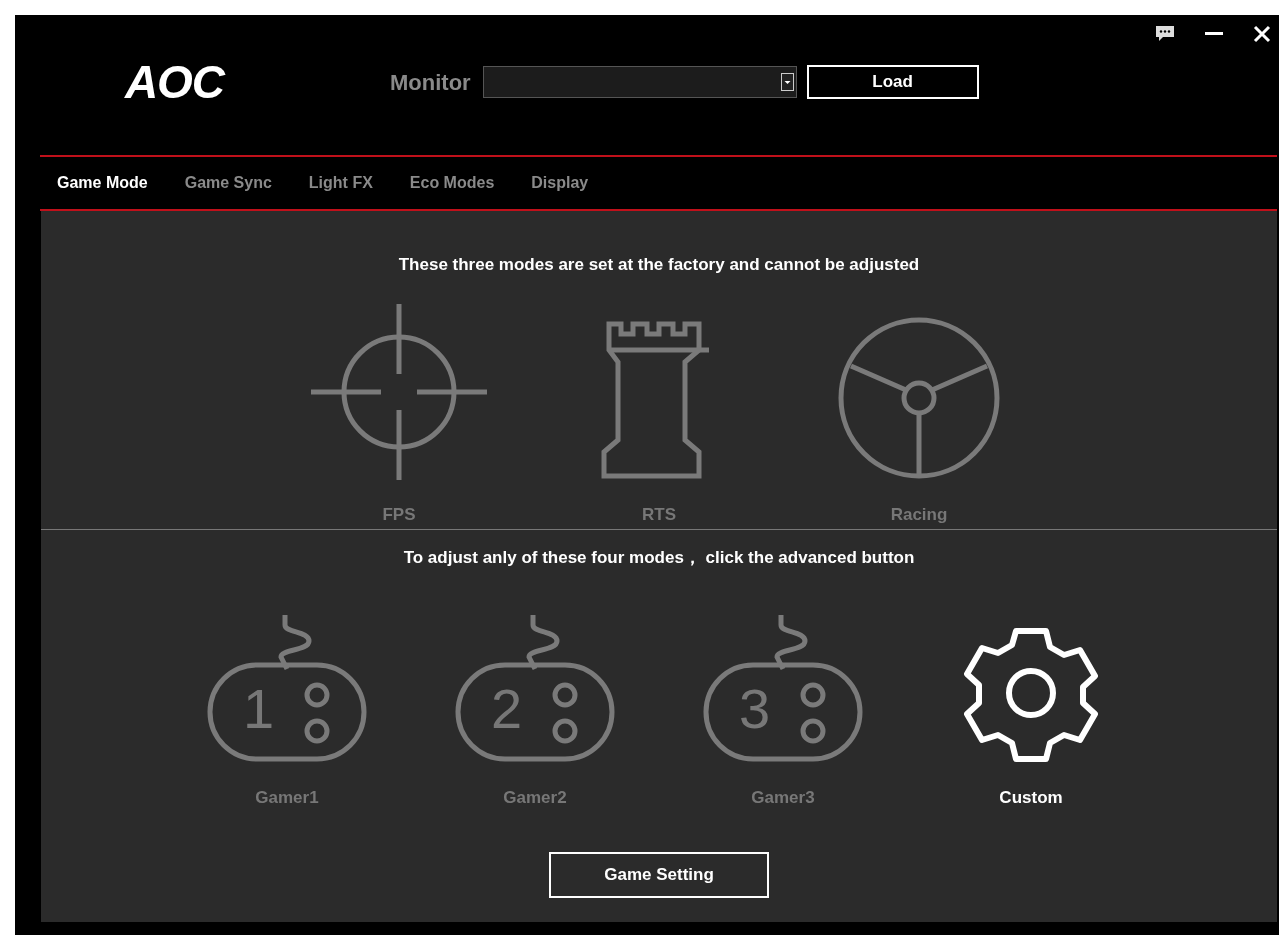 The height and width of the screenshot is (940, 1279). What do you see at coordinates (430, 82) in the screenshot?
I see `monitor-label: Monitor` at bounding box center [430, 82].